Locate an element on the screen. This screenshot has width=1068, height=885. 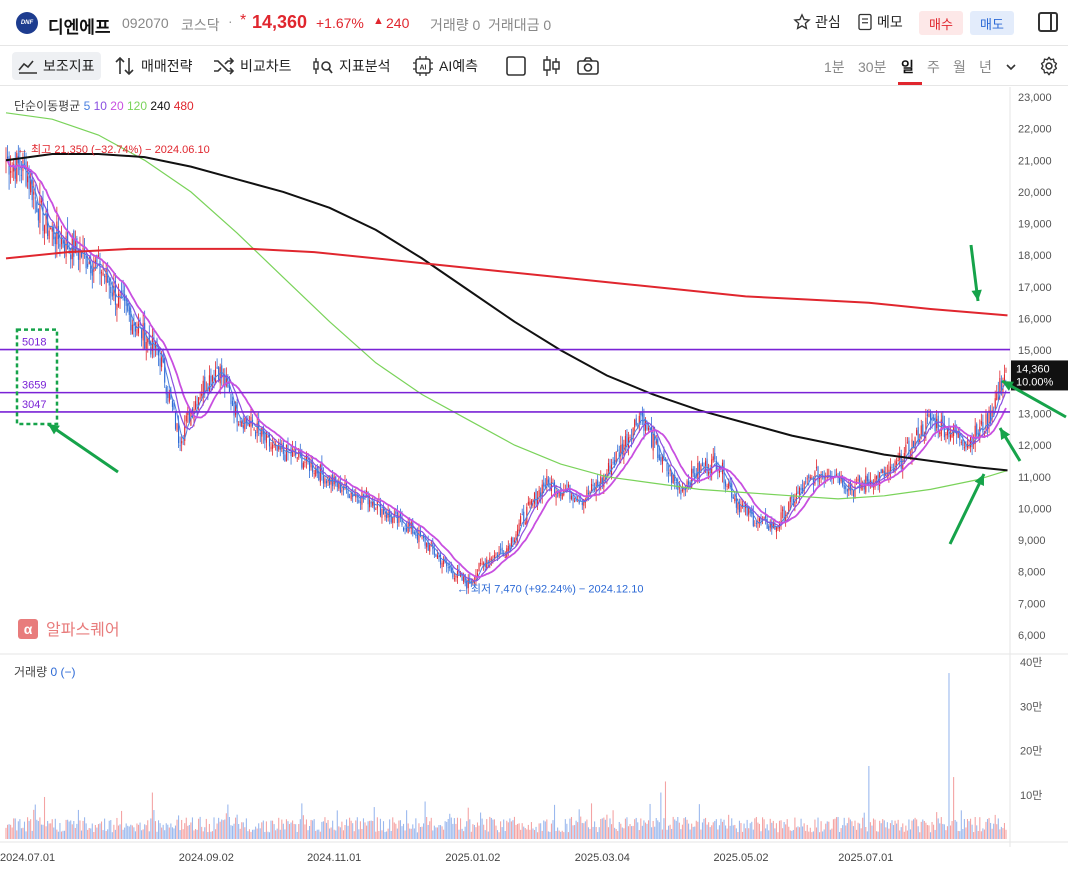
ai-label: AI예측 is located at coordinates (458, 66).